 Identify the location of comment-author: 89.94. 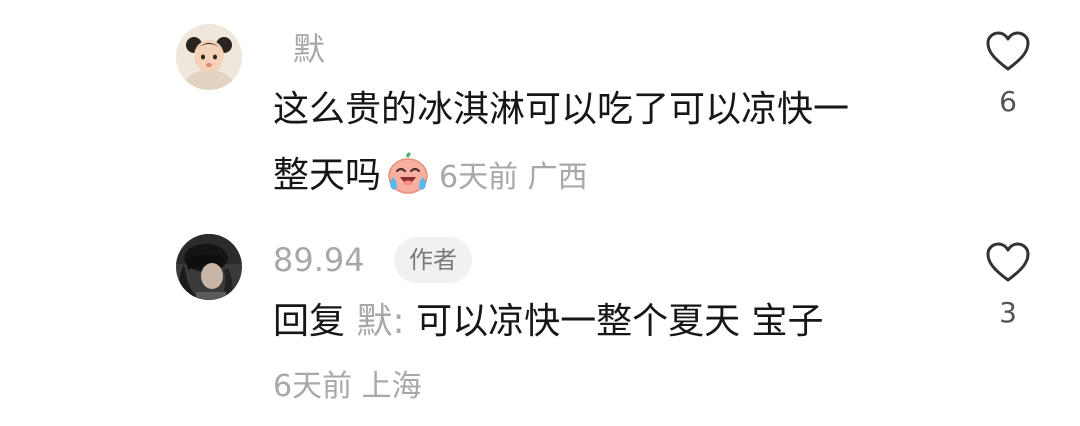
(319, 260).